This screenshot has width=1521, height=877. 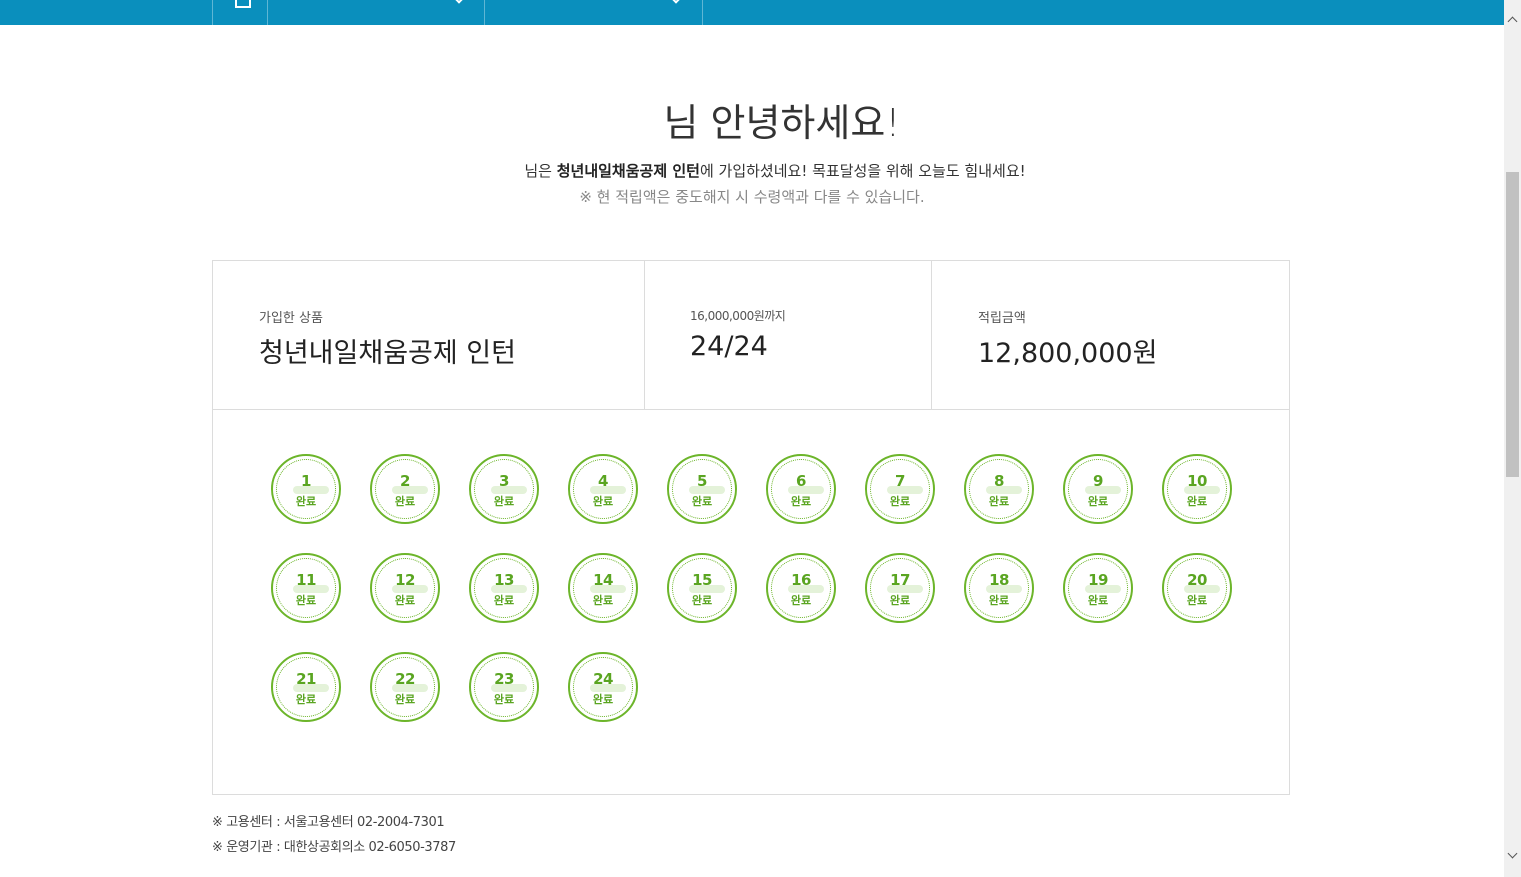 I want to click on stamp-number: 20, so click(x=1197, y=580).